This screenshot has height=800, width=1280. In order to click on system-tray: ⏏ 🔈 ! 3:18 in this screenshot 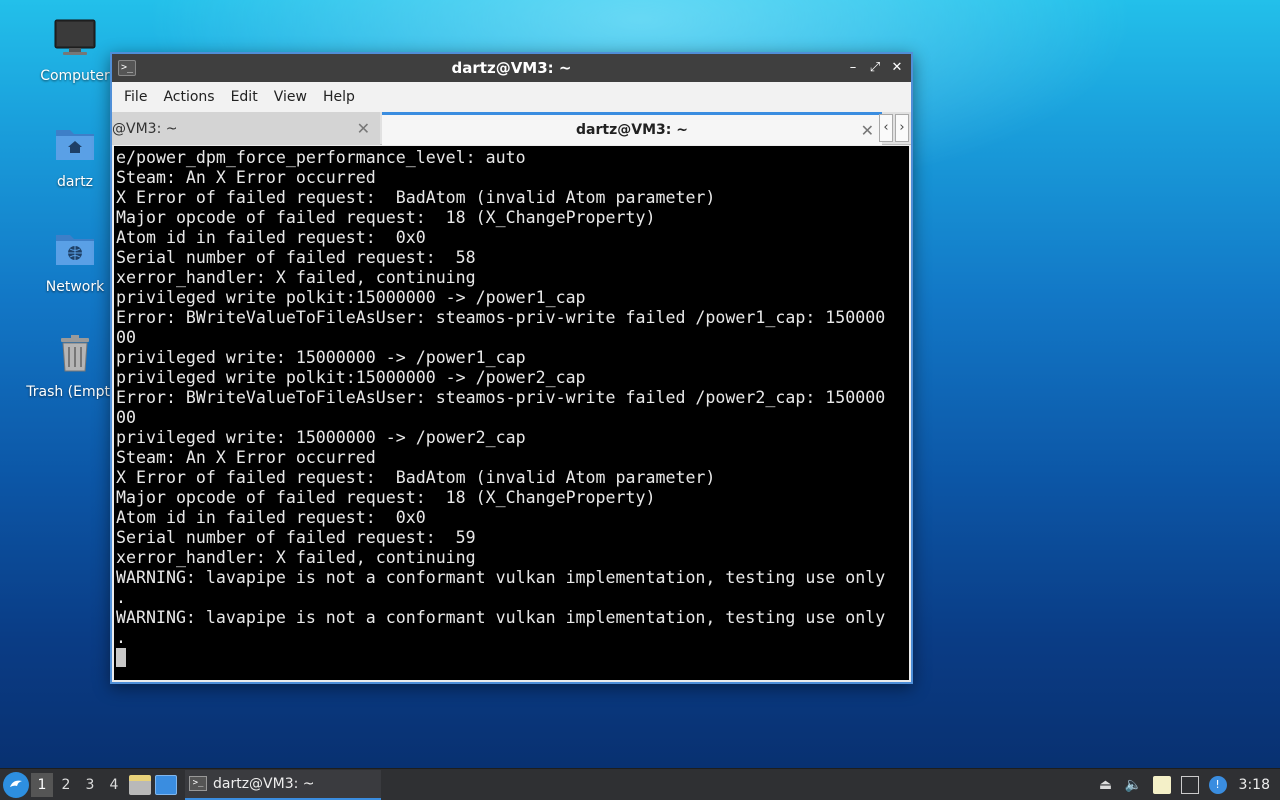, I will do `click(1183, 784)`.